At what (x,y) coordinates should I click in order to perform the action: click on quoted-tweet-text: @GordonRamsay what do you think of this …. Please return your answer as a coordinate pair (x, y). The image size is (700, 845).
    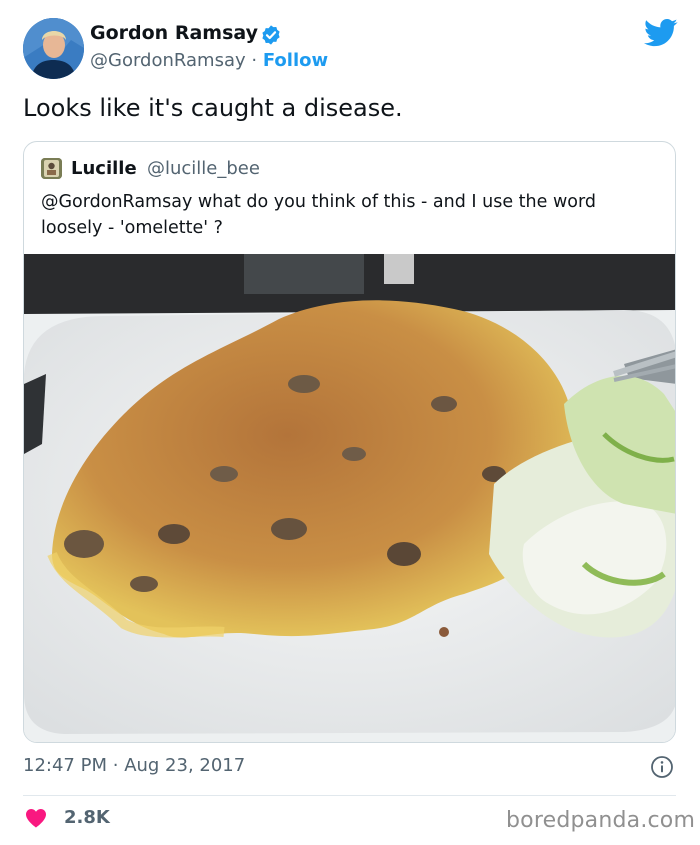
    Looking at the image, I should click on (318, 215).